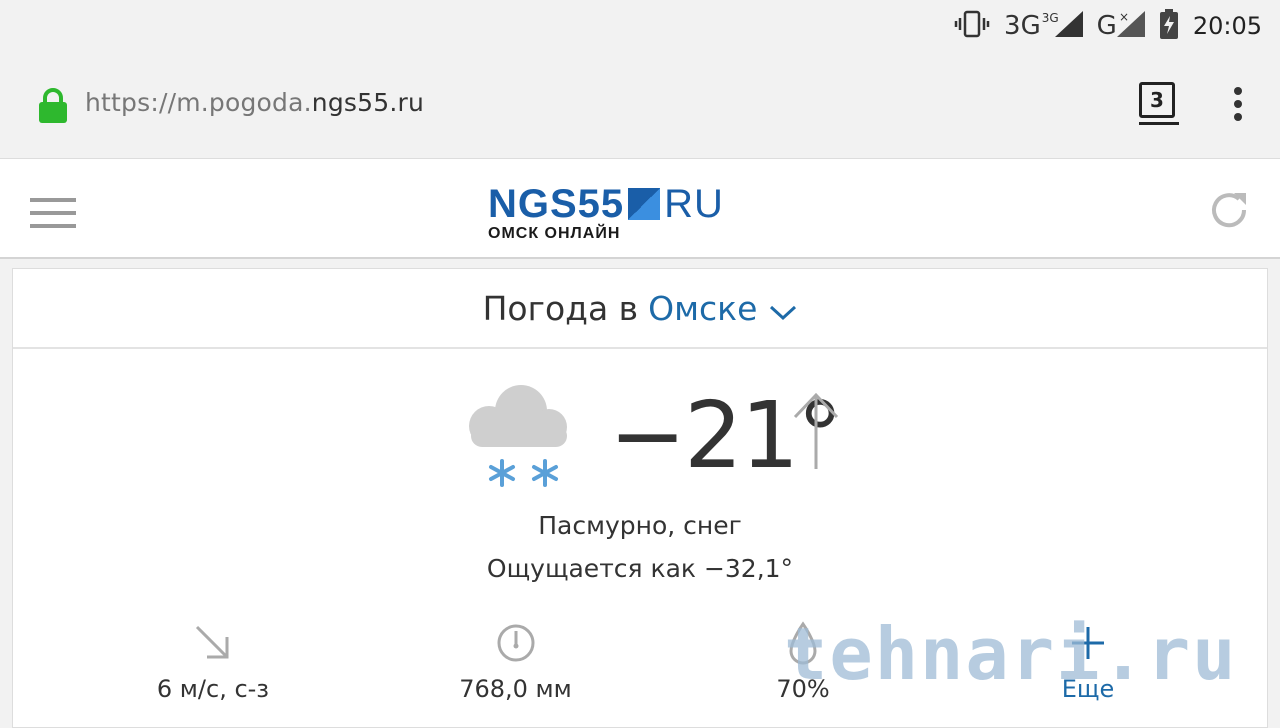  What do you see at coordinates (644, 204) in the screenshot?
I see `logo-square-icon` at bounding box center [644, 204].